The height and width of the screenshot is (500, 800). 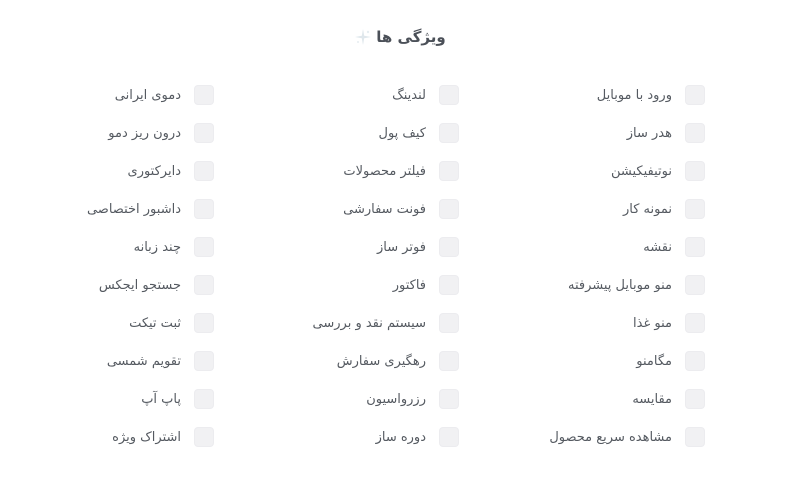 I want to click on feature-option: پاپ آپ, so click(x=150, y=399).